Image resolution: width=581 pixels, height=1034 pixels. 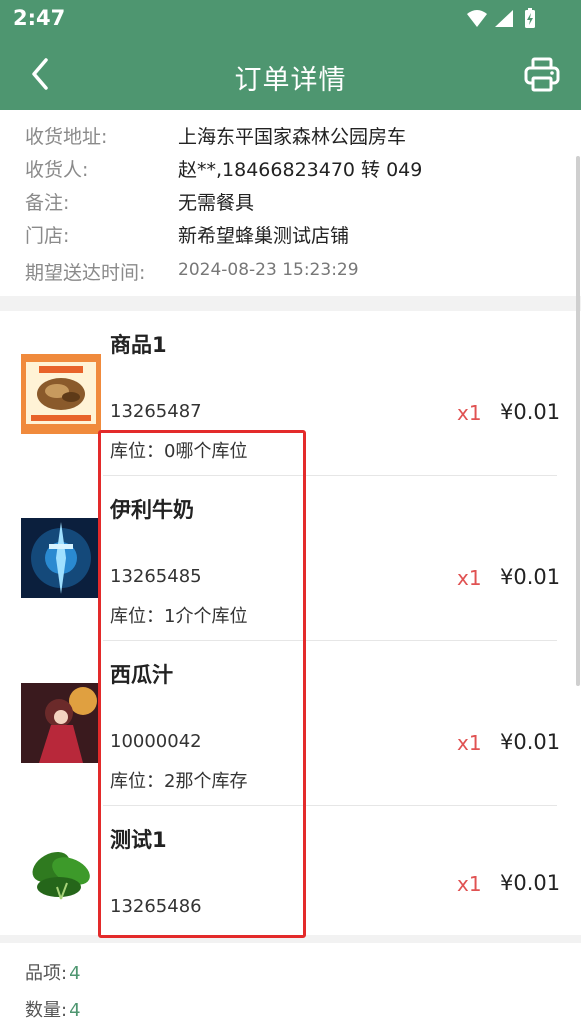 I want to click on expected-time-value: 2024-08-23 15:23:29, so click(x=268, y=270).